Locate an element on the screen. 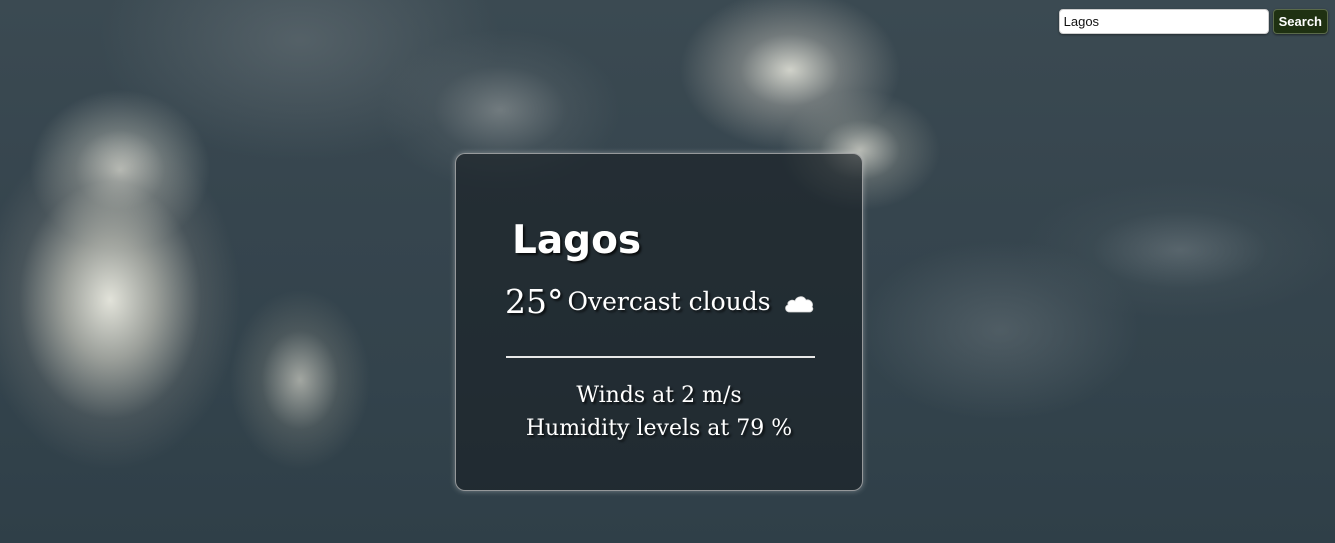  temperature-row: 25° Overcast clouds is located at coordinates (660, 301).